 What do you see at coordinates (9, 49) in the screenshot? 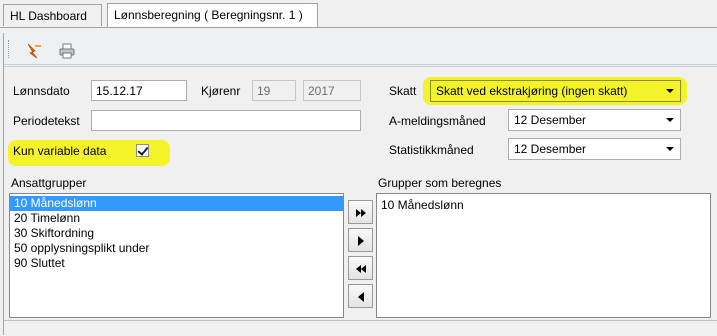
I see `toolbar-grip` at bounding box center [9, 49].